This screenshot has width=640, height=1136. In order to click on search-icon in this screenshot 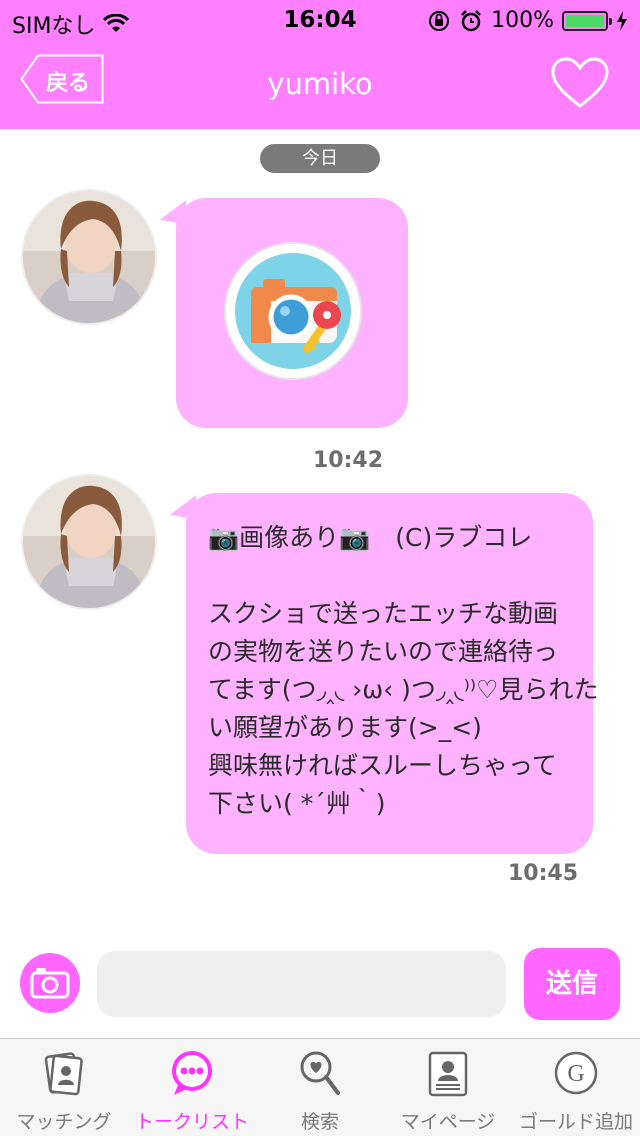, I will do `click(320, 1073)`.